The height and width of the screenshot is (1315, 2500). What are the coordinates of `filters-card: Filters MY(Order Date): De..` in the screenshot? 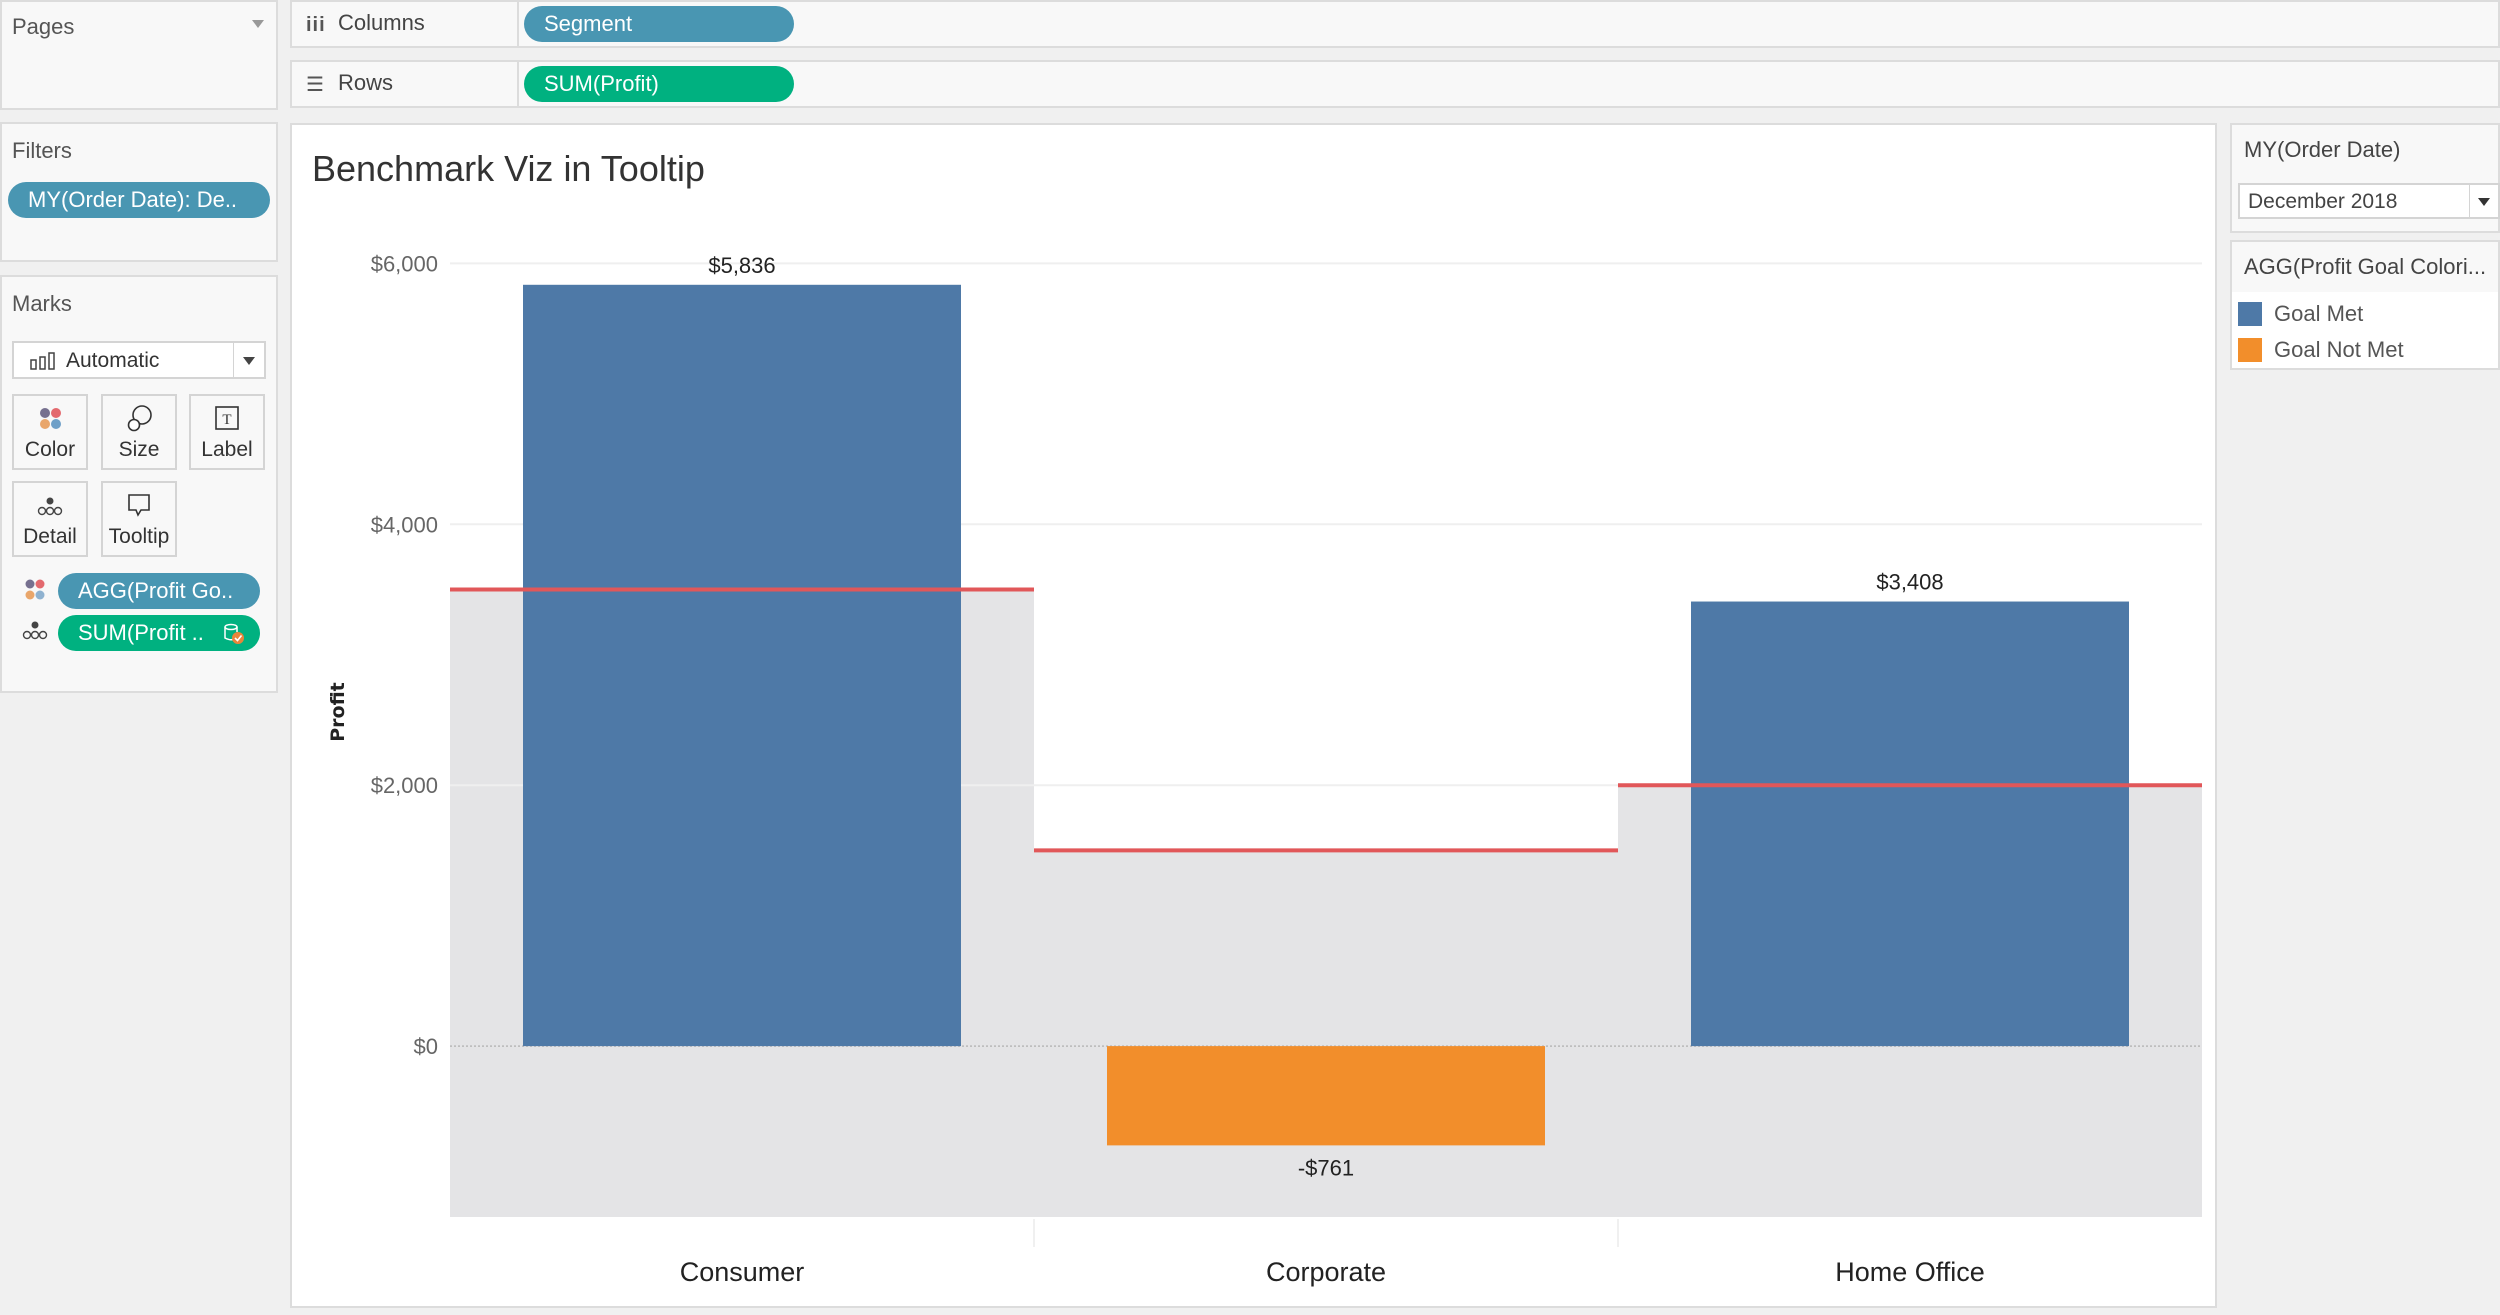 It's located at (139, 192).